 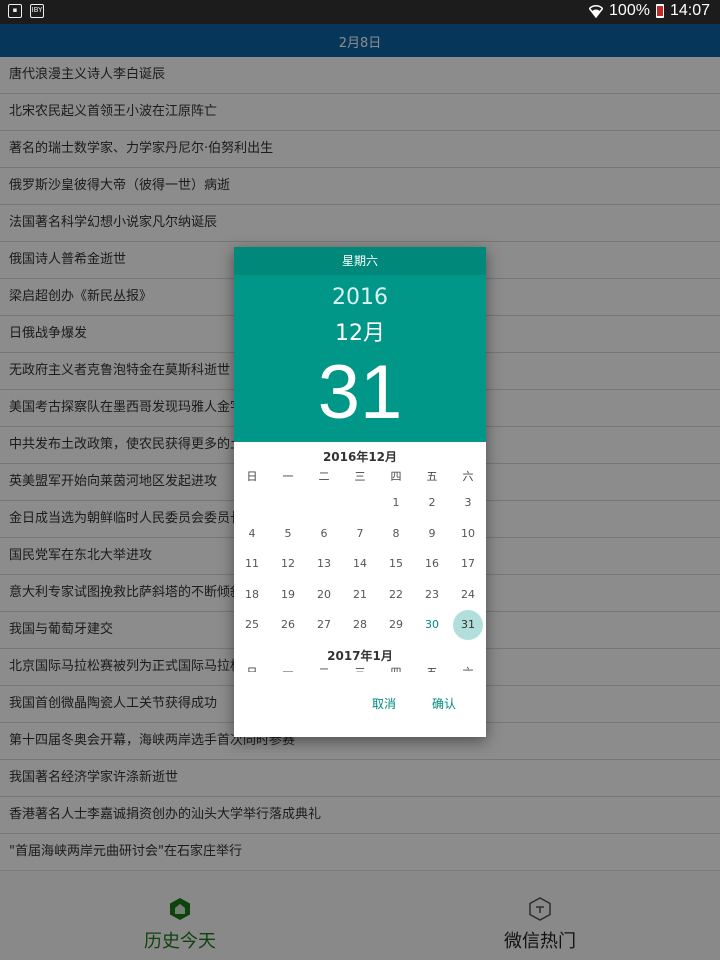 What do you see at coordinates (360, 457) in the screenshot?
I see `calendar-month-title: 2016年12月` at bounding box center [360, 457].